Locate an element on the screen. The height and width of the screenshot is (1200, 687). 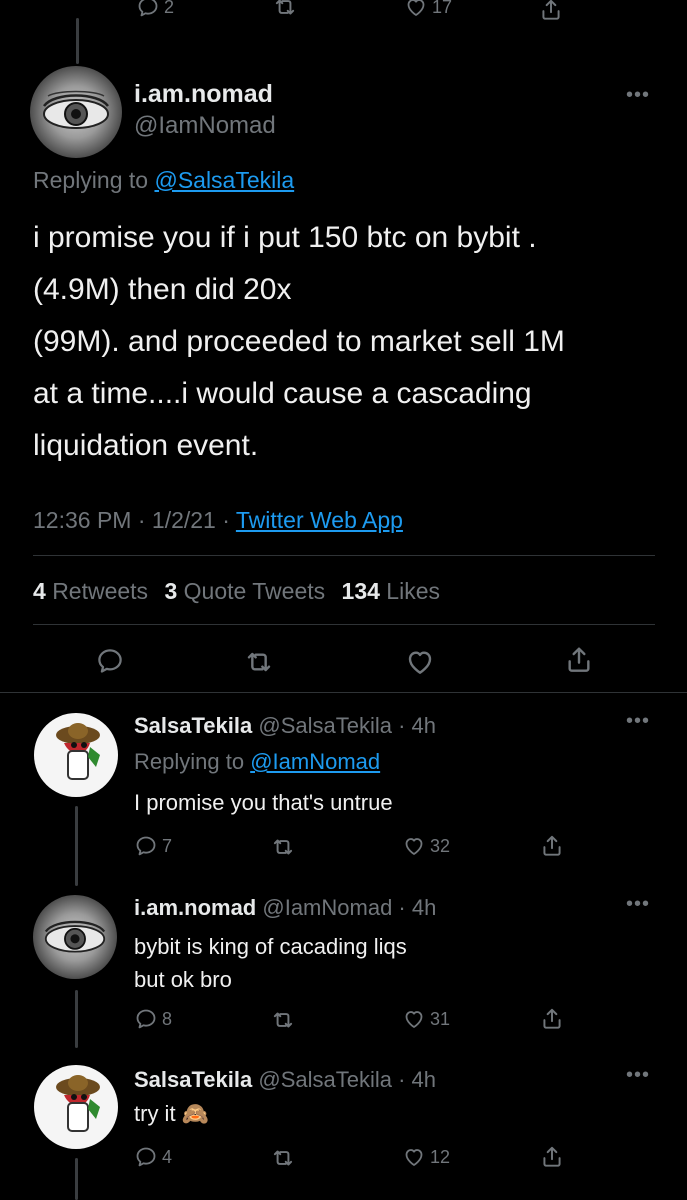
like-button: 17 is located at coordinates (428, 12).